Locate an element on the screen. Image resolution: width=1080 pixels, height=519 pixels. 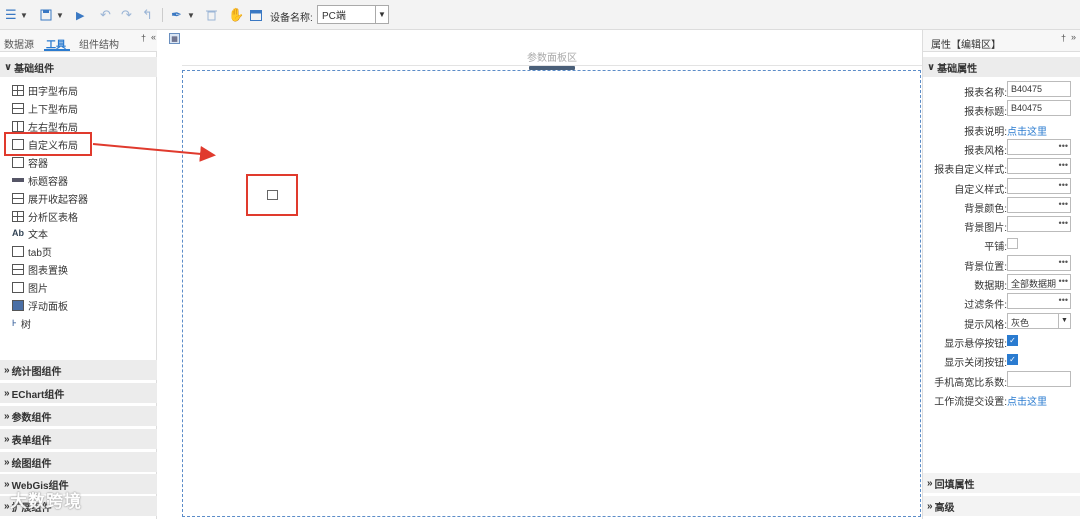
component-label: 浮动面板 is located at coordinates (48, 307).